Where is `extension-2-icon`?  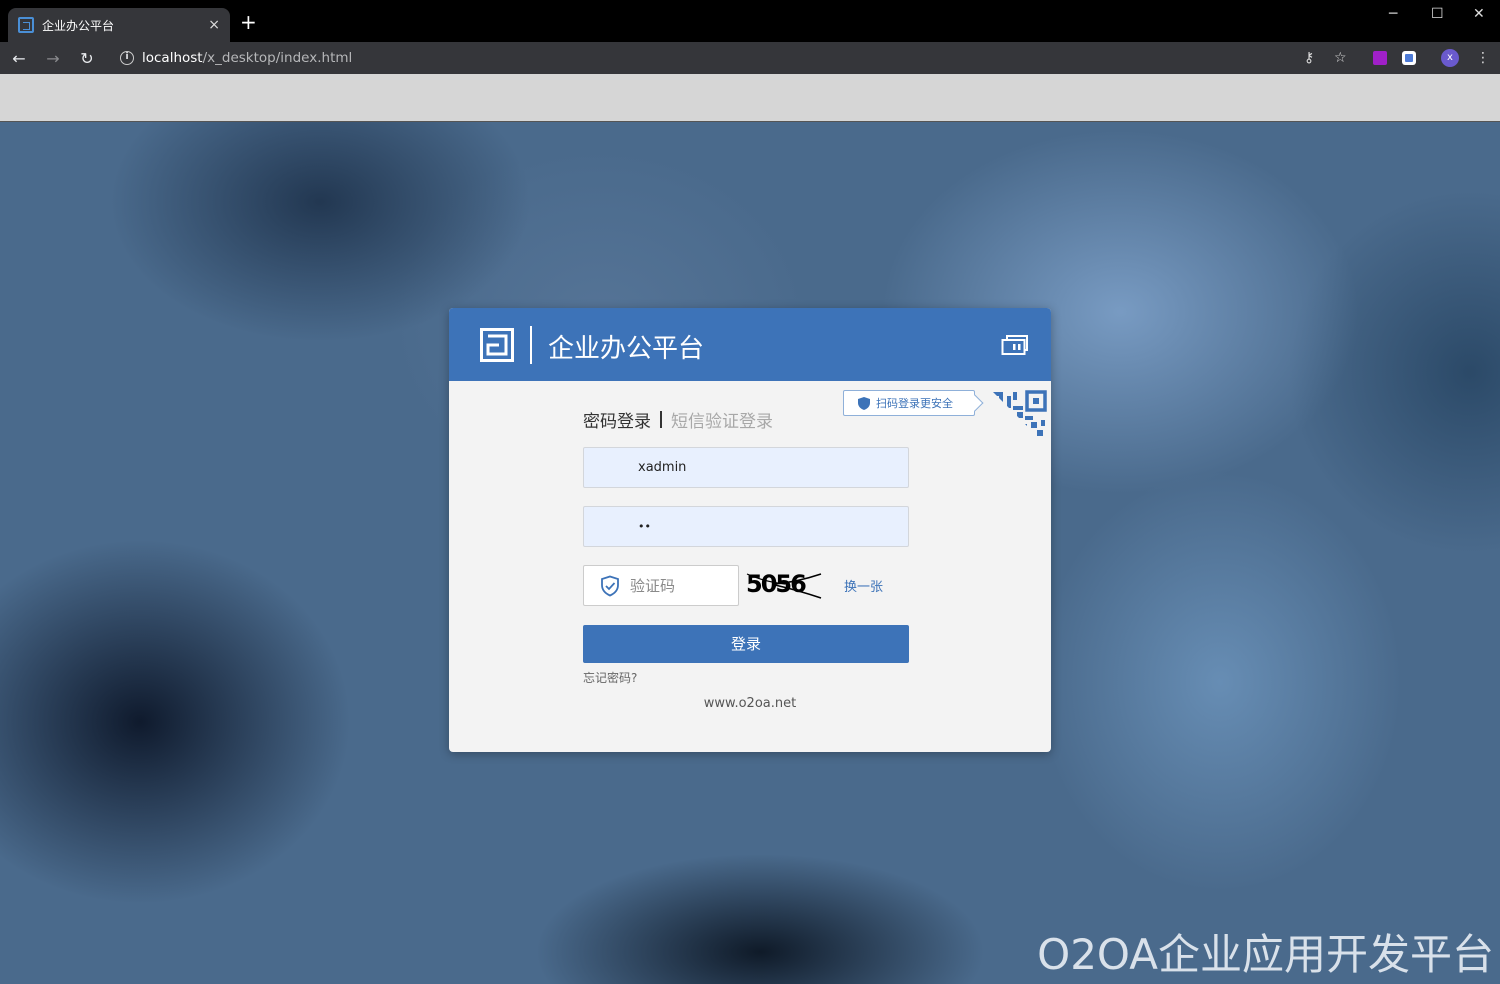 extension-2-icon is located at coordinates (1409, 58).